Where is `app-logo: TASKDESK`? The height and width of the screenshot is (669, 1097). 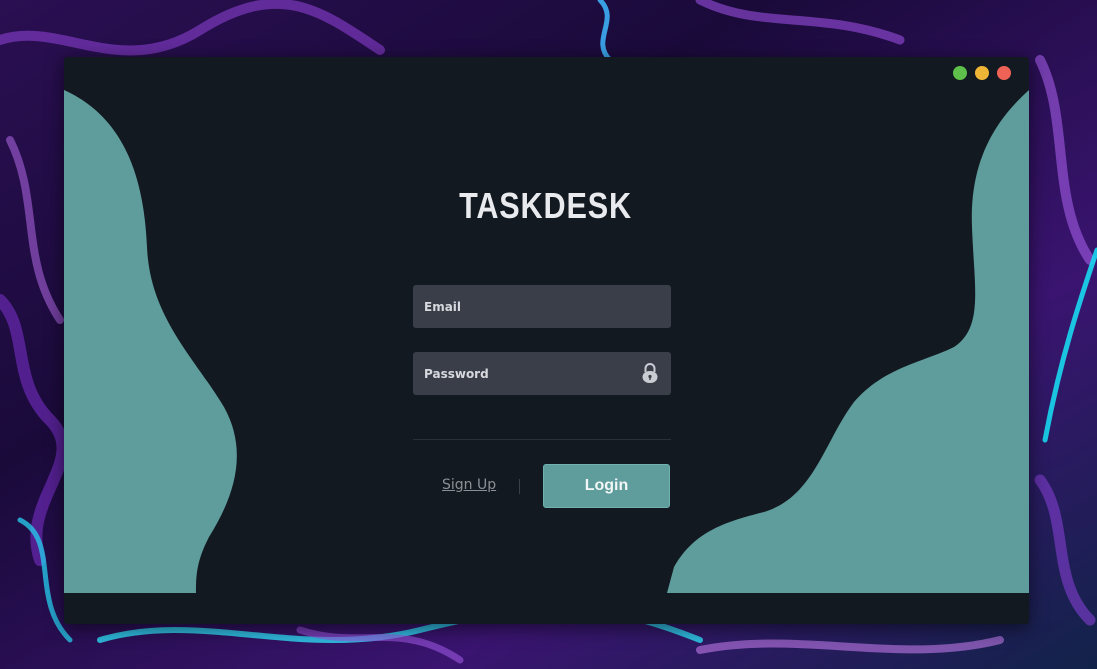
app-logo: TASKDESK is located at coordinates (545, 205).